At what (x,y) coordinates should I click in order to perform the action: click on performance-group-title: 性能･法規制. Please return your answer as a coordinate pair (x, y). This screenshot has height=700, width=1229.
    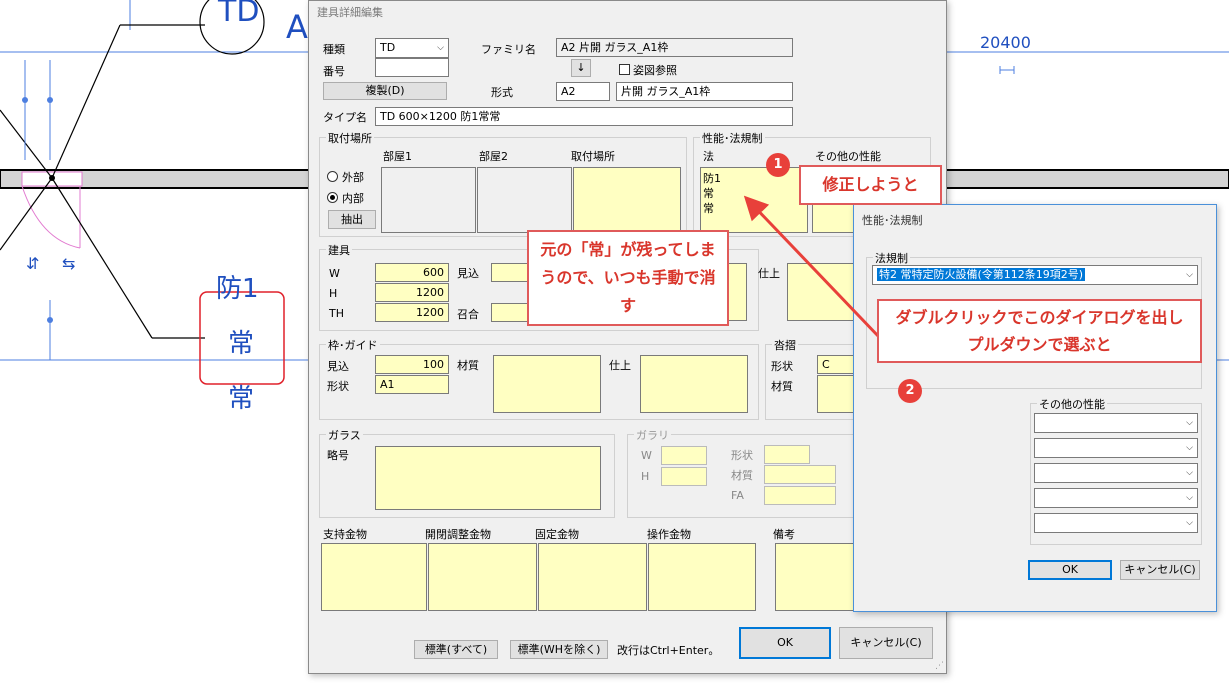
    Looking at the image, I should click on (732, 138).